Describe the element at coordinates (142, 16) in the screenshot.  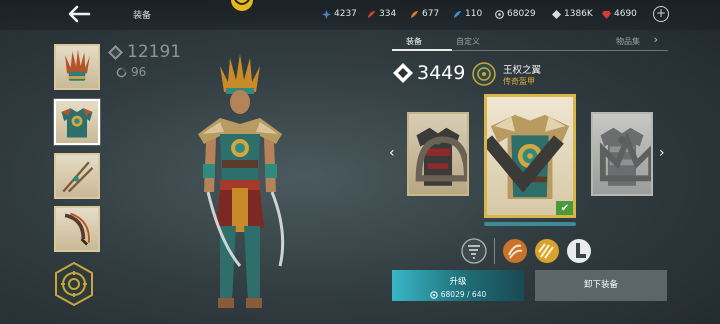
I see `page-title: 装备` at that location.